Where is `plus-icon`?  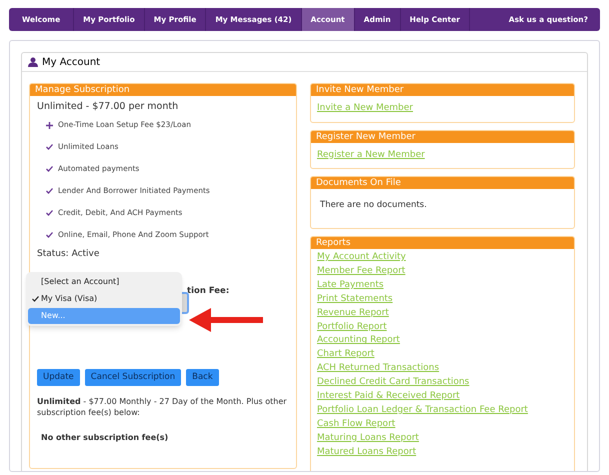 plus-icon is located at coordinates (49, 125).